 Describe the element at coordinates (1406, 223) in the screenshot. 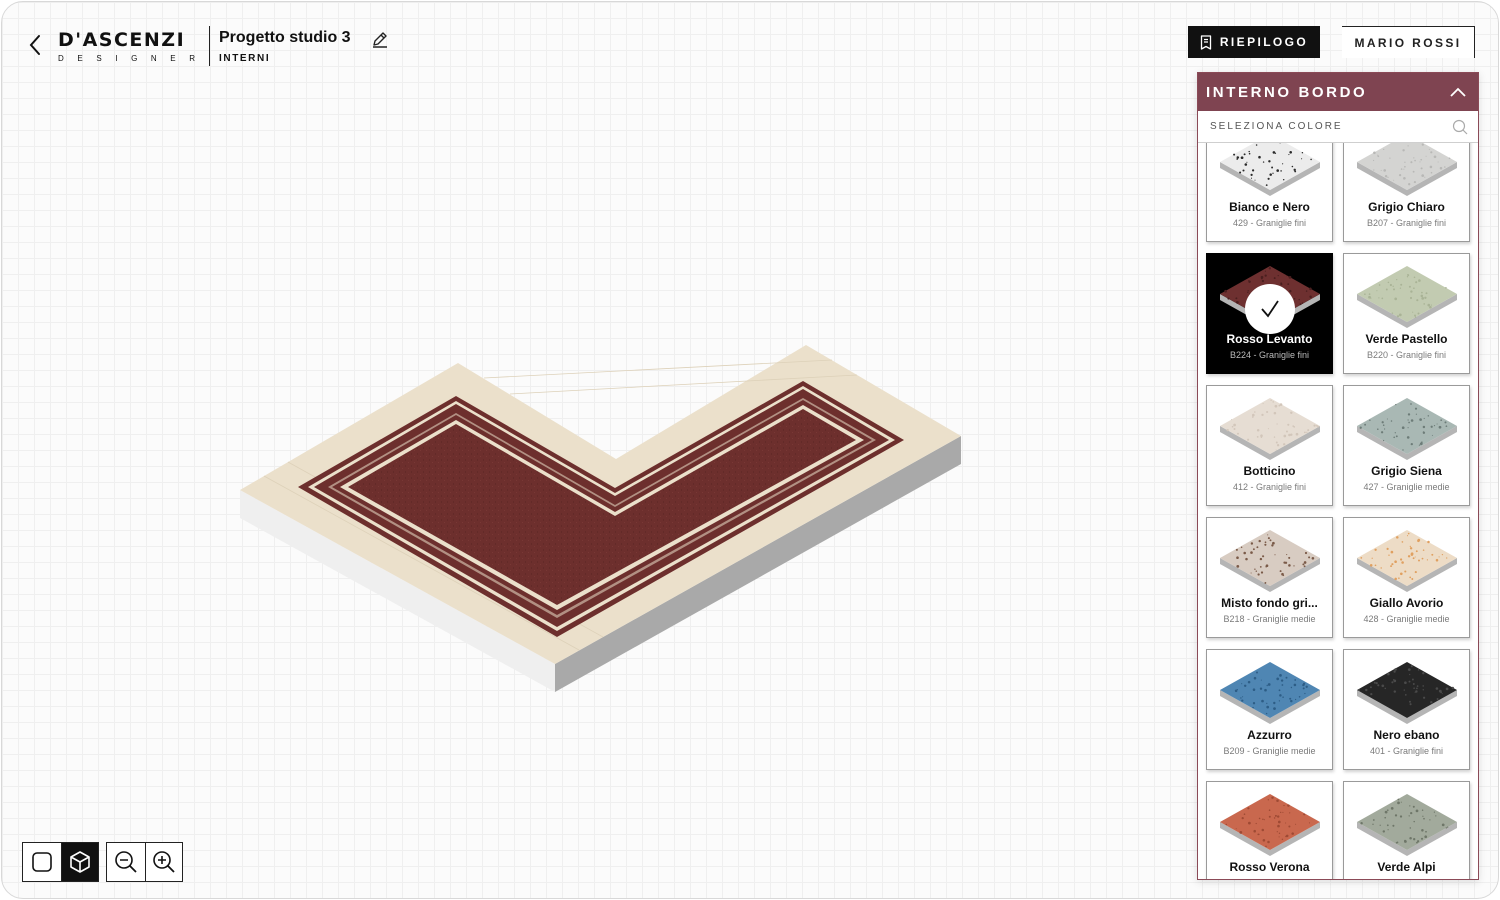

I see `color-card-code: B207 - Graniglie fini` at that location.